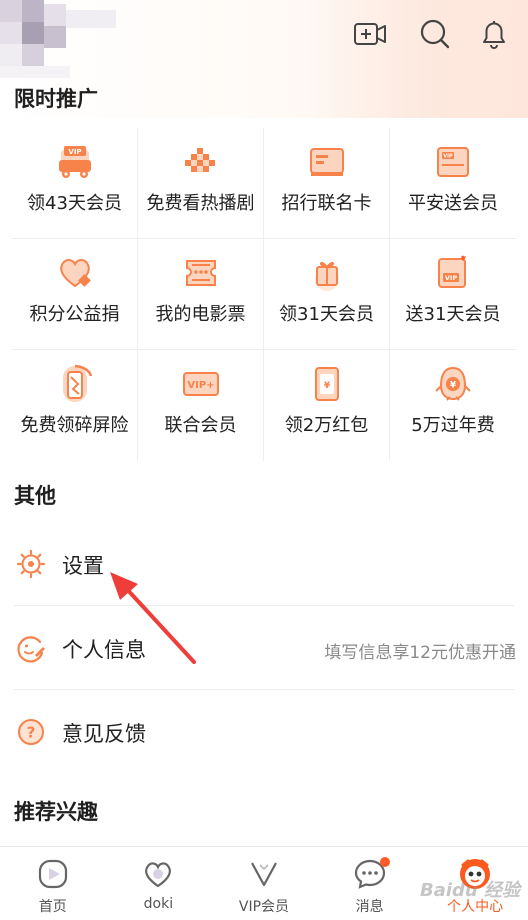  Describe the element at coordinates (370, 883) in the screenshot. I see `nav-messages: 消息` at that location.